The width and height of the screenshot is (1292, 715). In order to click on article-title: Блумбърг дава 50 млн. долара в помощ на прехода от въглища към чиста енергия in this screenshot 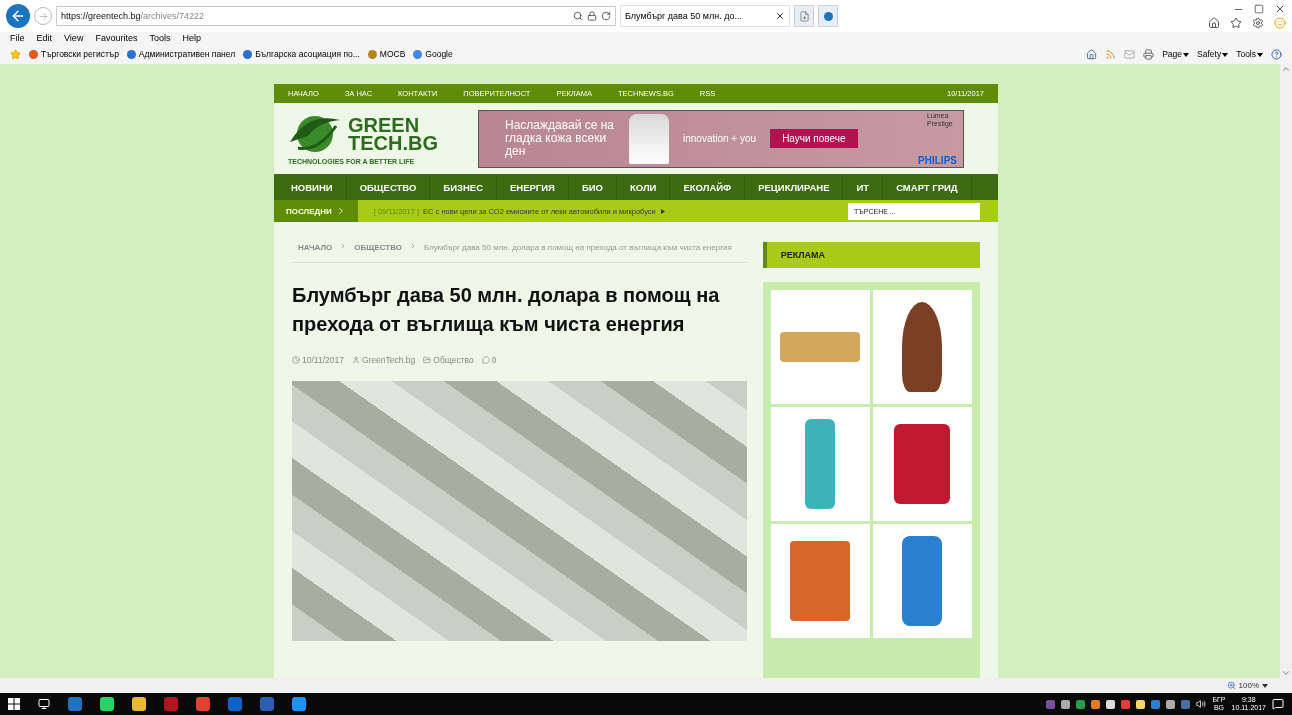, I will do `click(506, 310)`.